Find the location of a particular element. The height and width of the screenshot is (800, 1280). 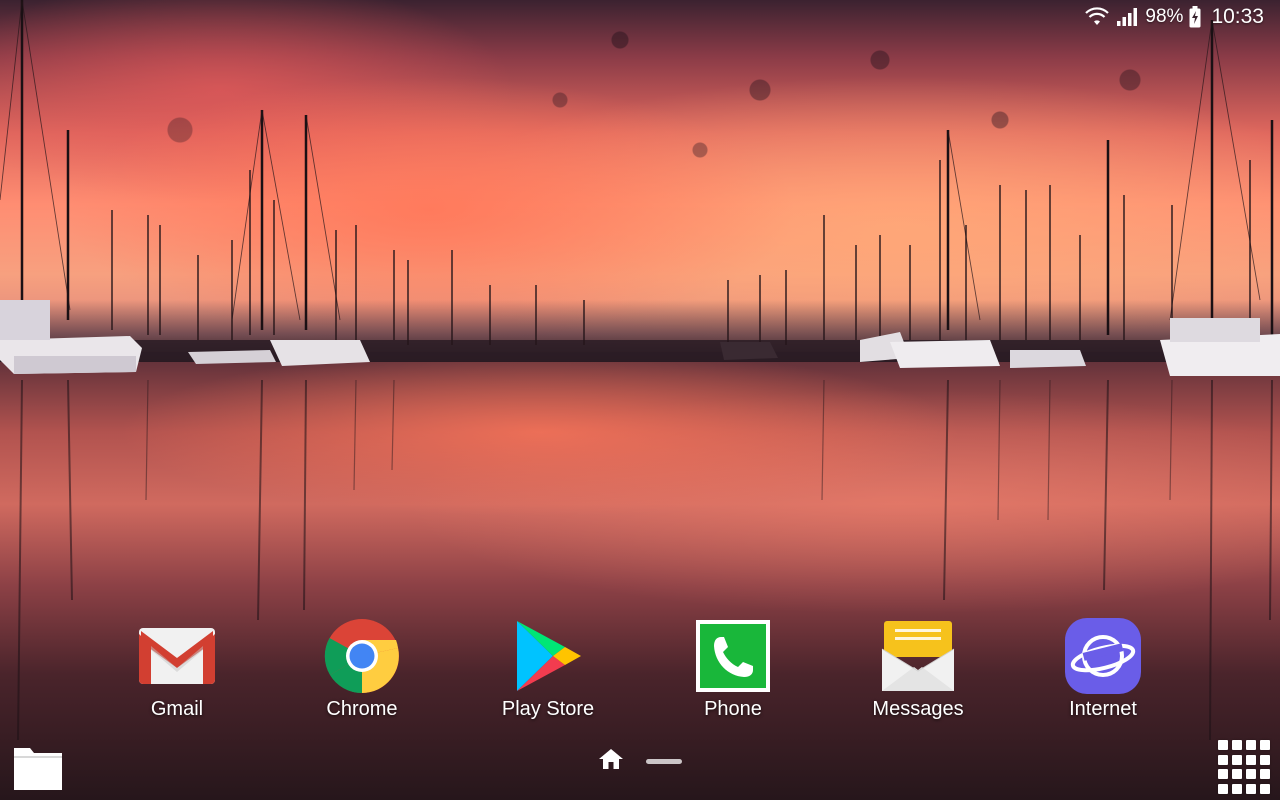

app-internet: Internet is located at coordinates (1103, 669).